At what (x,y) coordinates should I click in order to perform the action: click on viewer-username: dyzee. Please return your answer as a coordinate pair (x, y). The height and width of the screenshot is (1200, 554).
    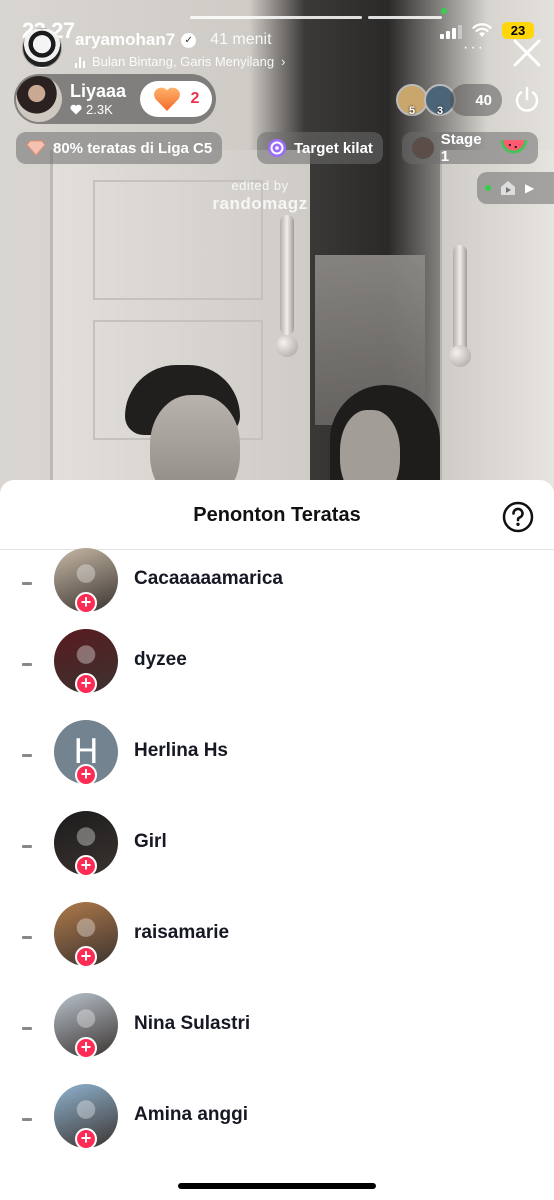
    Looking at the image, I should click on (160, 659).